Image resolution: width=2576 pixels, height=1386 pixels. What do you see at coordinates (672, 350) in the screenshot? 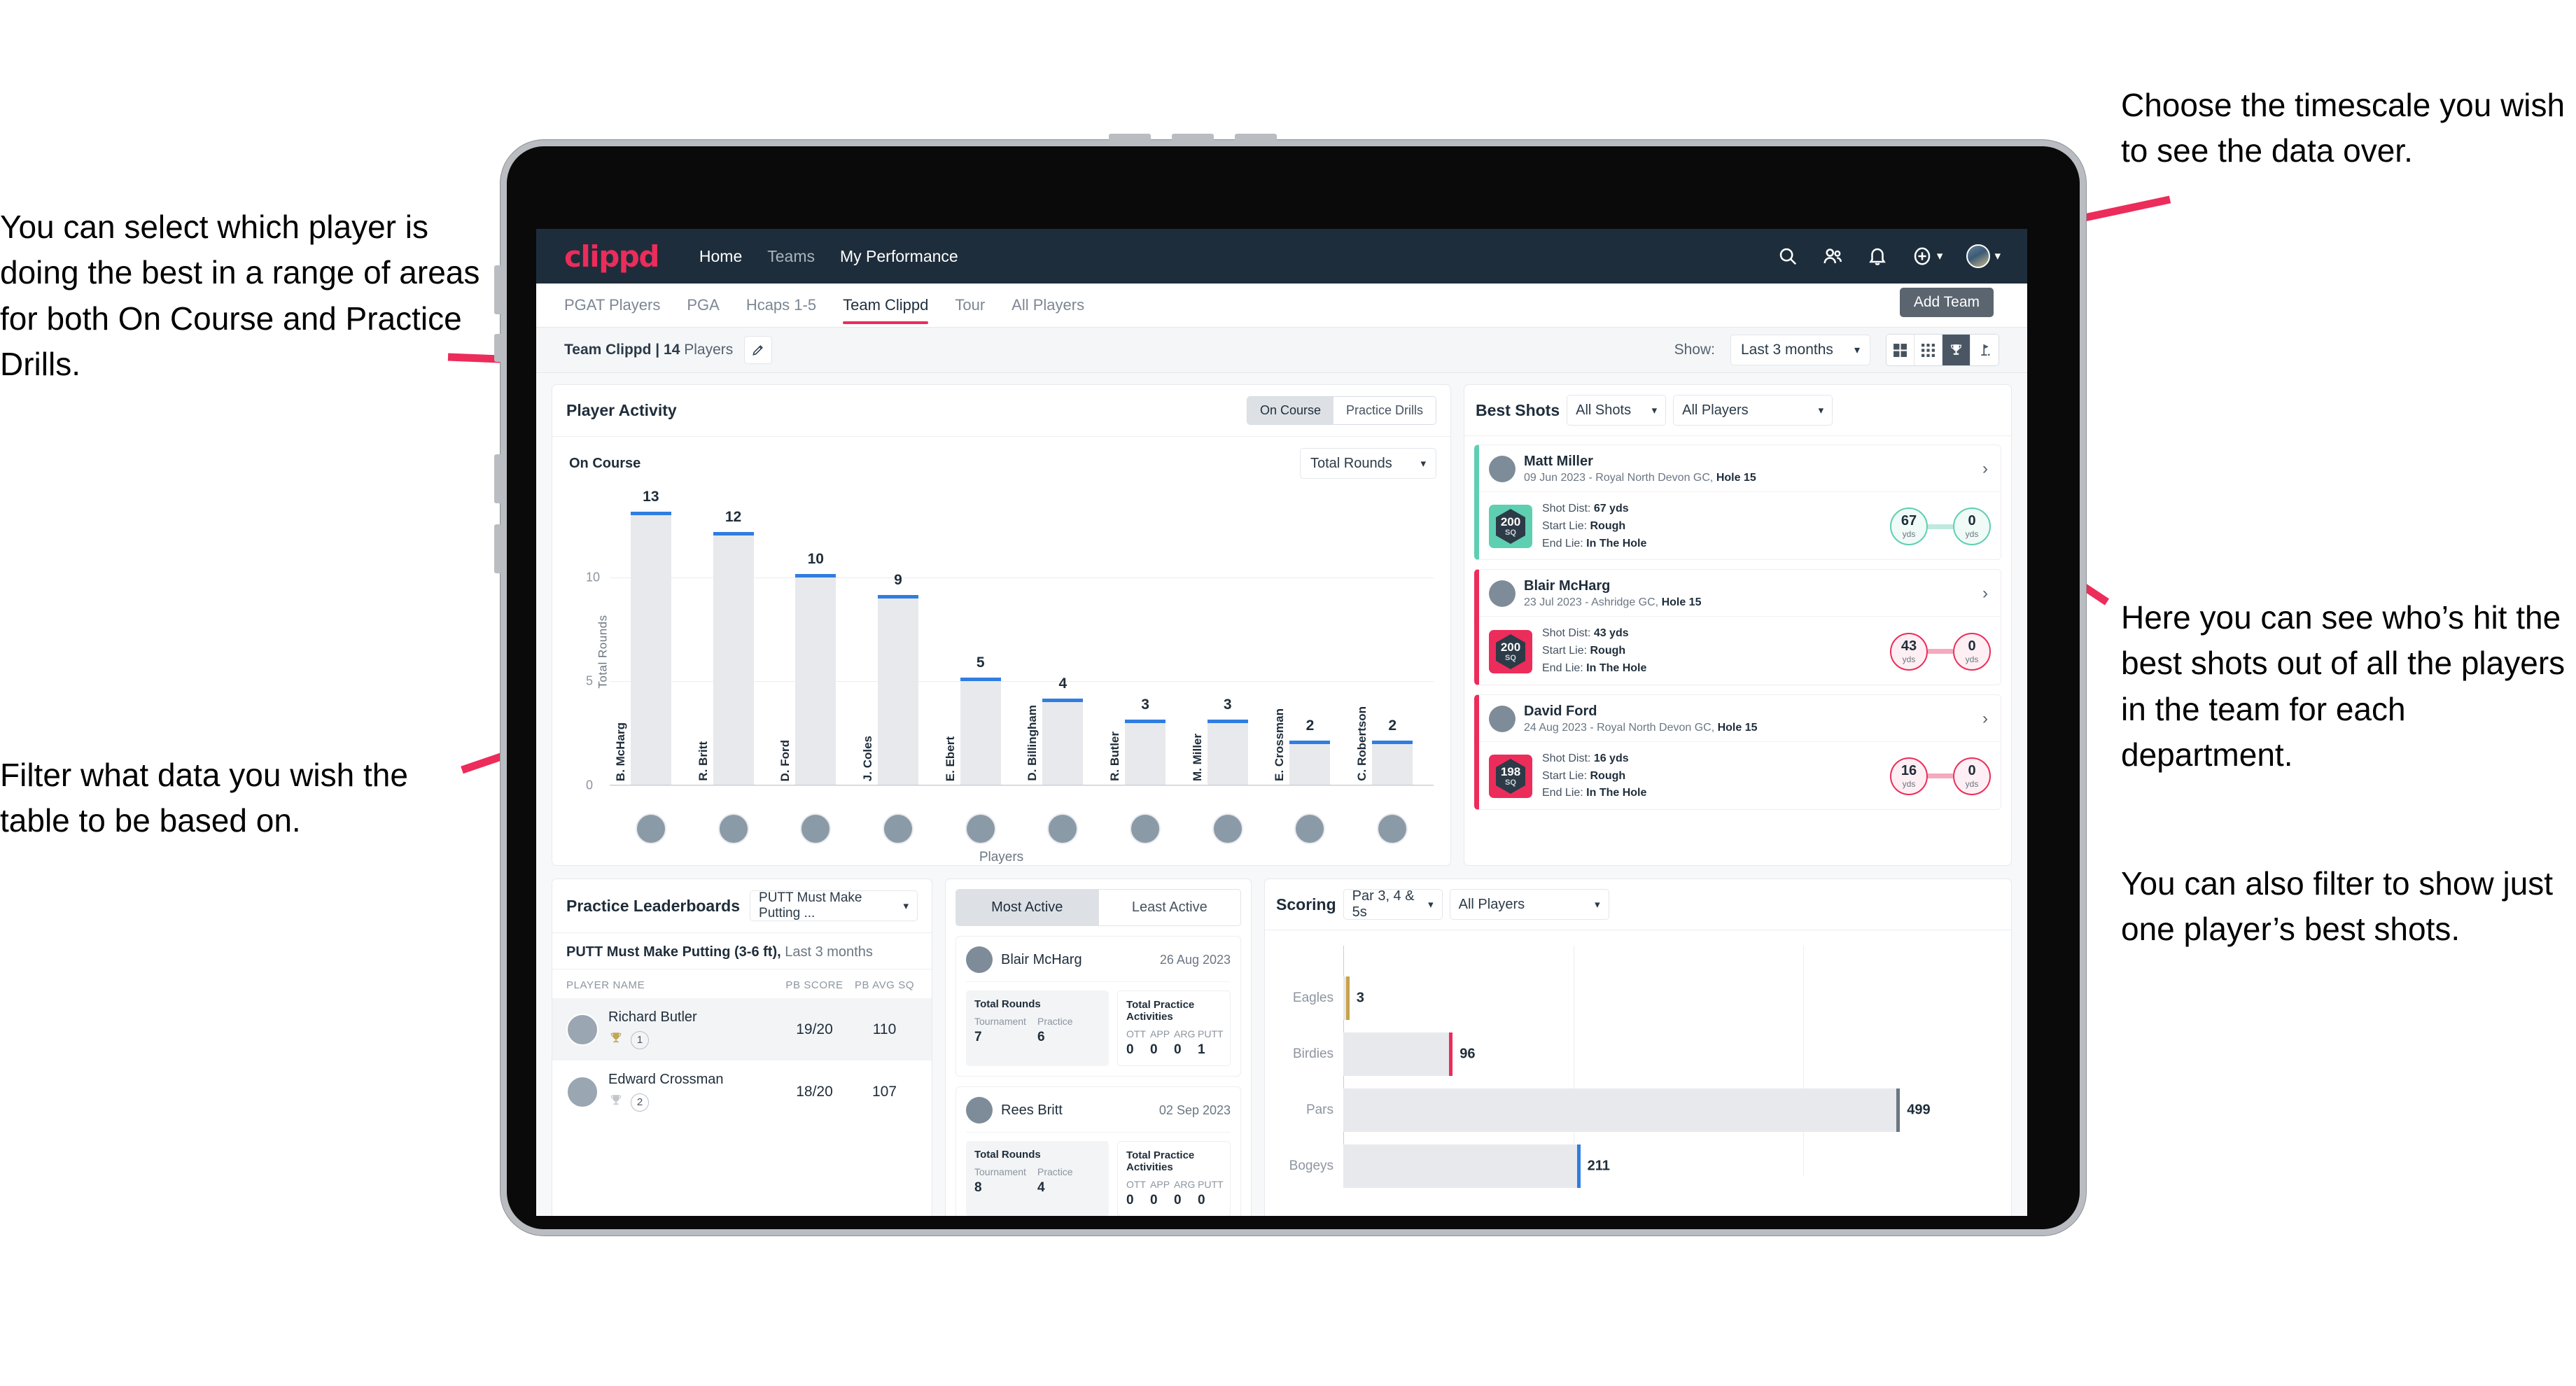
I see `team-player-count: 14` at bounding box center [672, 350].